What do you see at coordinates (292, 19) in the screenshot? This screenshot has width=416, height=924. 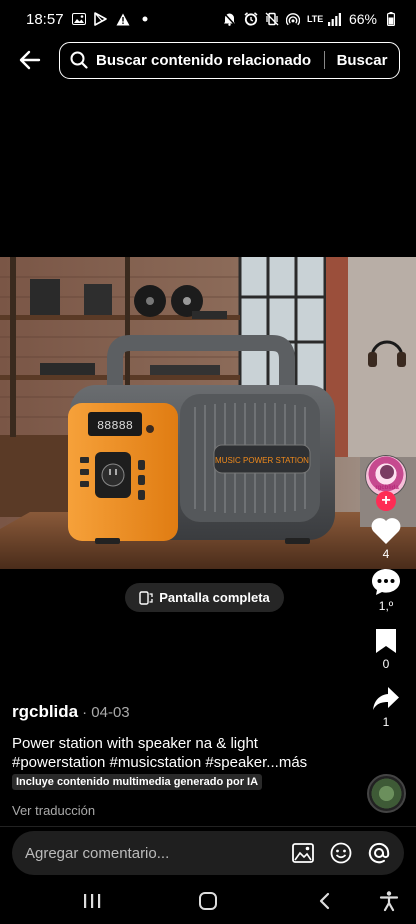 I see `hotspot-icon` at bounding box center [292, 19].